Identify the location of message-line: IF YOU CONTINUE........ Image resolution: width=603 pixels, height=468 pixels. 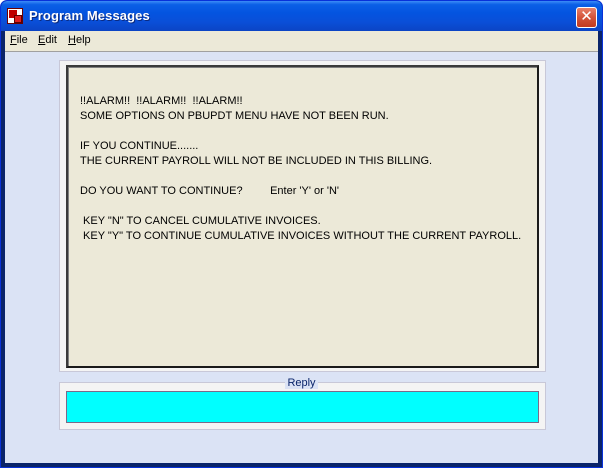
(139, 146).